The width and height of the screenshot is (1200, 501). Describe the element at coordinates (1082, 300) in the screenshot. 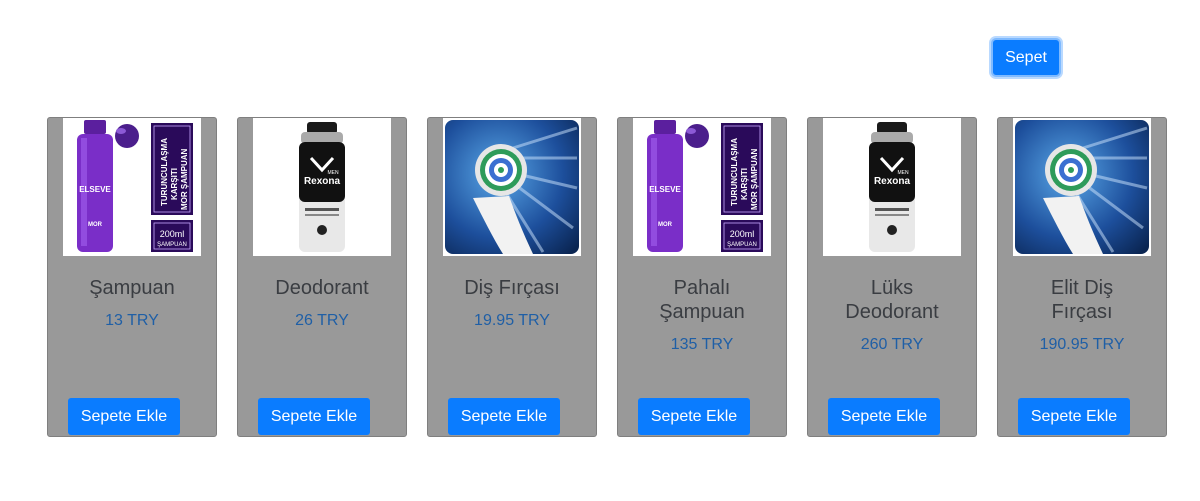

I see `product-name: Elit Diş Fırçası` at that location.